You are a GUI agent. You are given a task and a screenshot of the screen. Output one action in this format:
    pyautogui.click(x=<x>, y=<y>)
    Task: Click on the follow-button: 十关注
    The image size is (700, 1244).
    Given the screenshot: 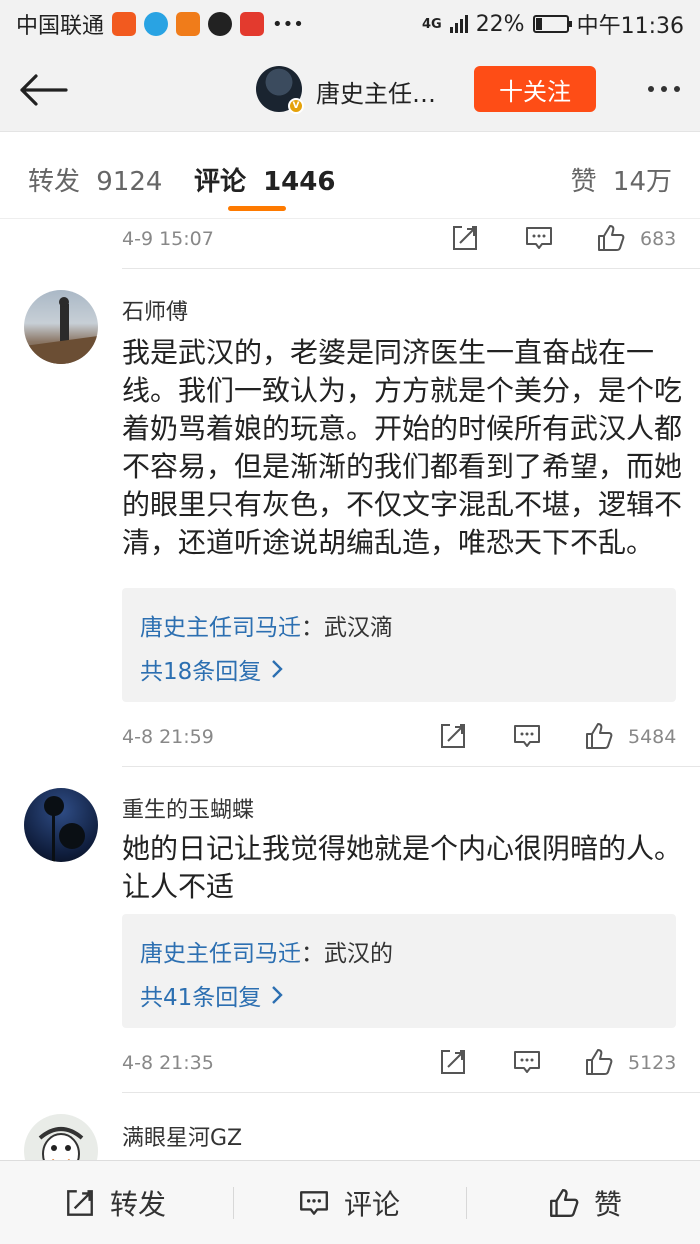 What is the action you would take?
    pyautogui.click(x=535, y=89)
    